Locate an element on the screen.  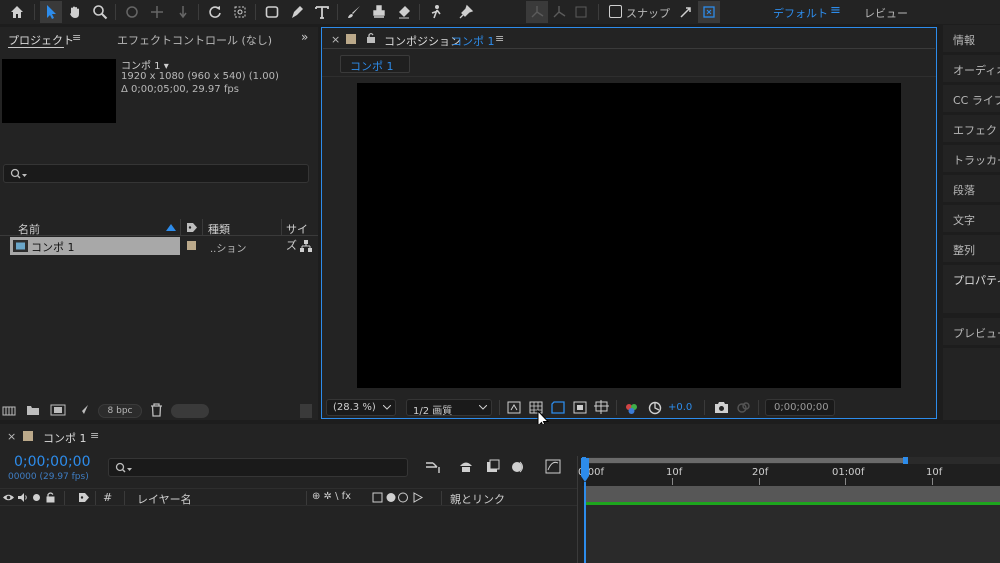
workspace-menu-icon: ≡ is located at coordinates (835, 10).